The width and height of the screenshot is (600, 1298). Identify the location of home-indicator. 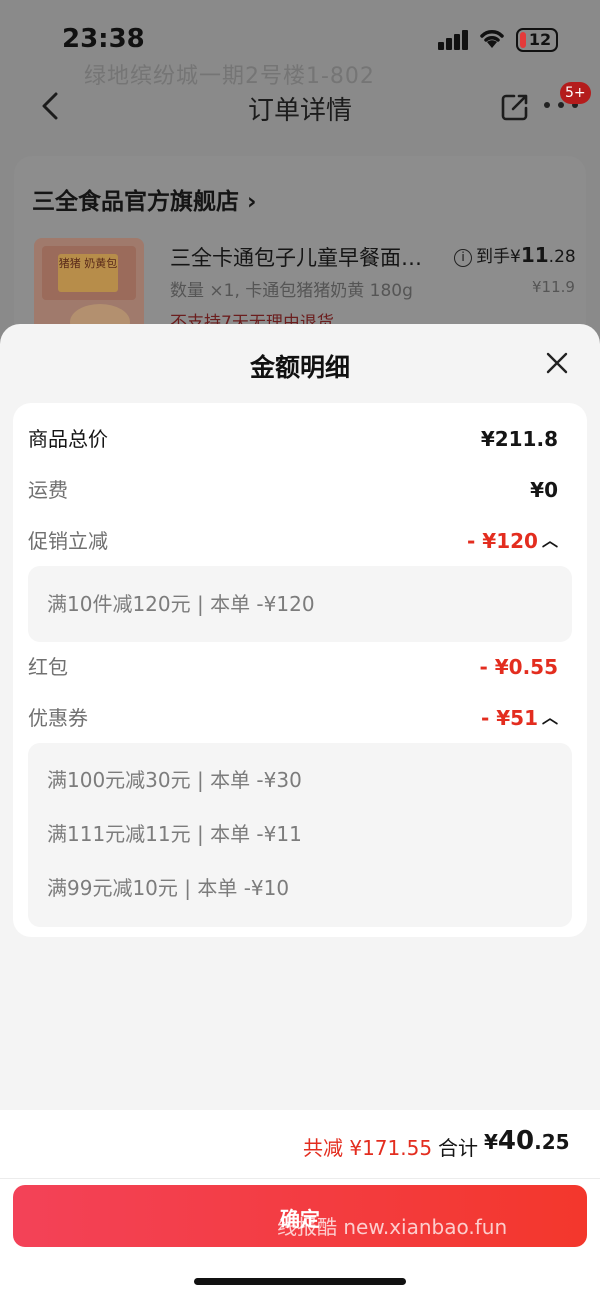
(300, 1281).